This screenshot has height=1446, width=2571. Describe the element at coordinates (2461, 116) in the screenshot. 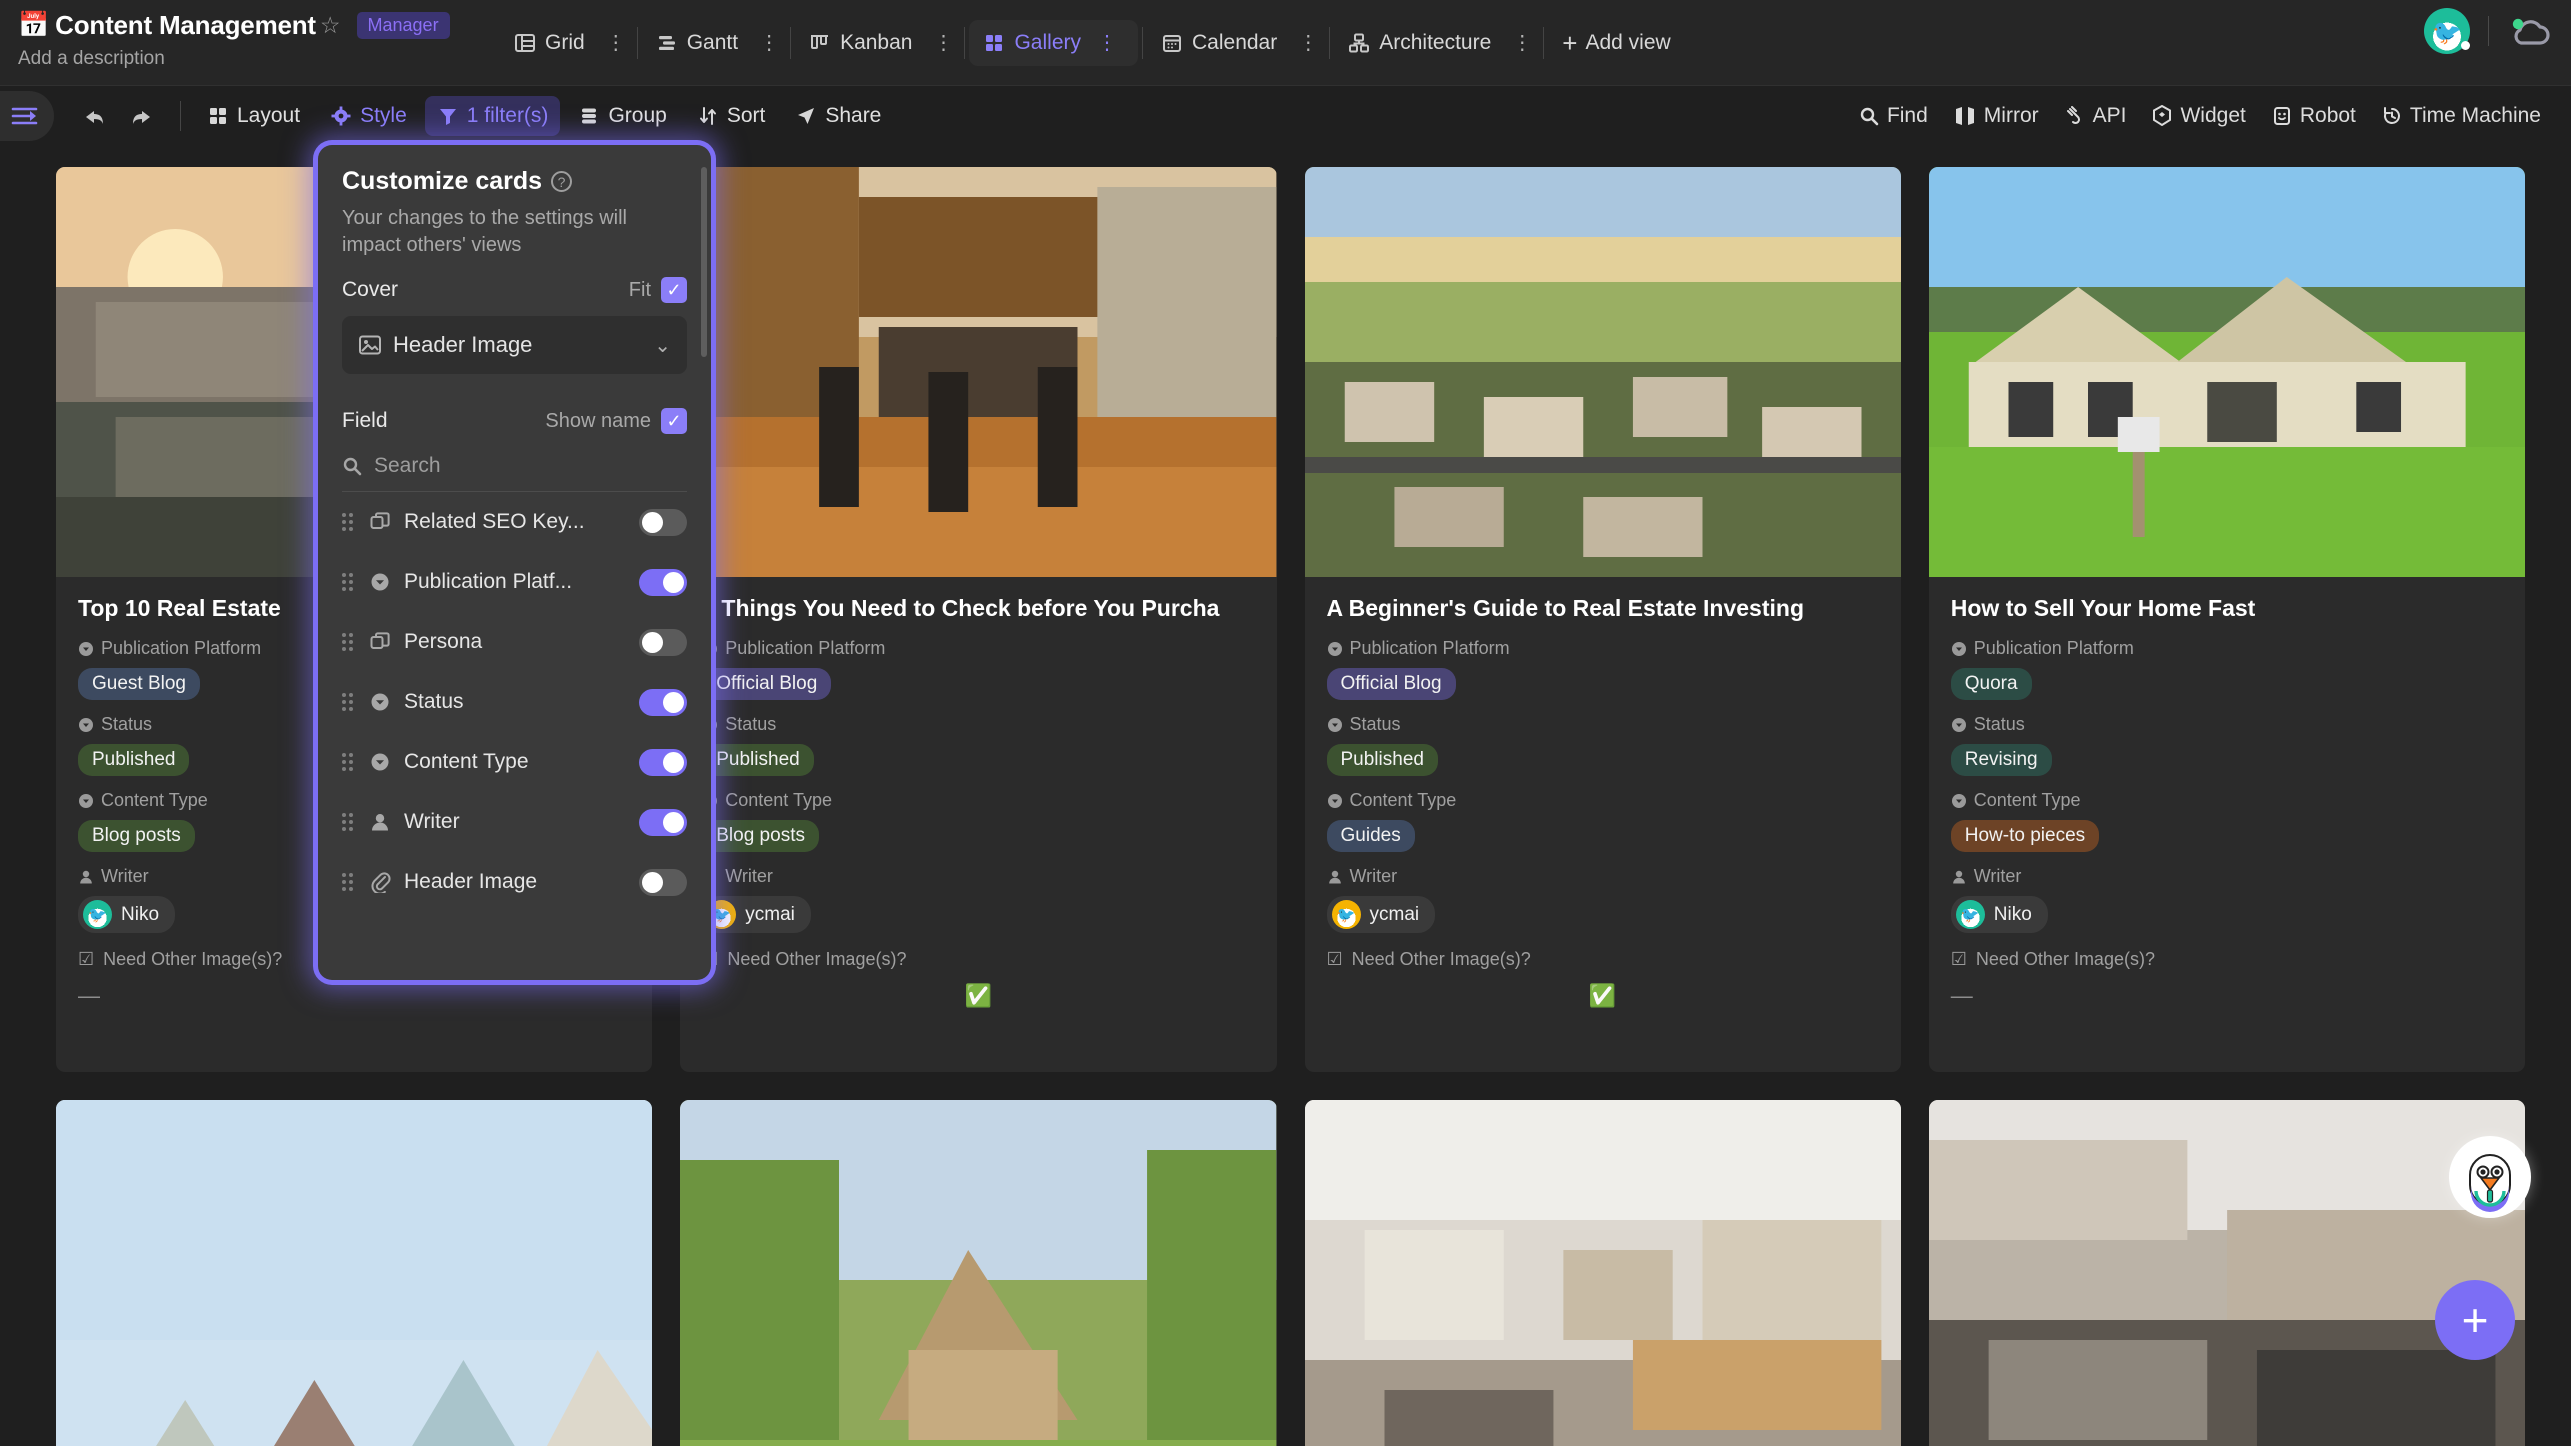

I see `time-machine-button: Time Machine` at that location.